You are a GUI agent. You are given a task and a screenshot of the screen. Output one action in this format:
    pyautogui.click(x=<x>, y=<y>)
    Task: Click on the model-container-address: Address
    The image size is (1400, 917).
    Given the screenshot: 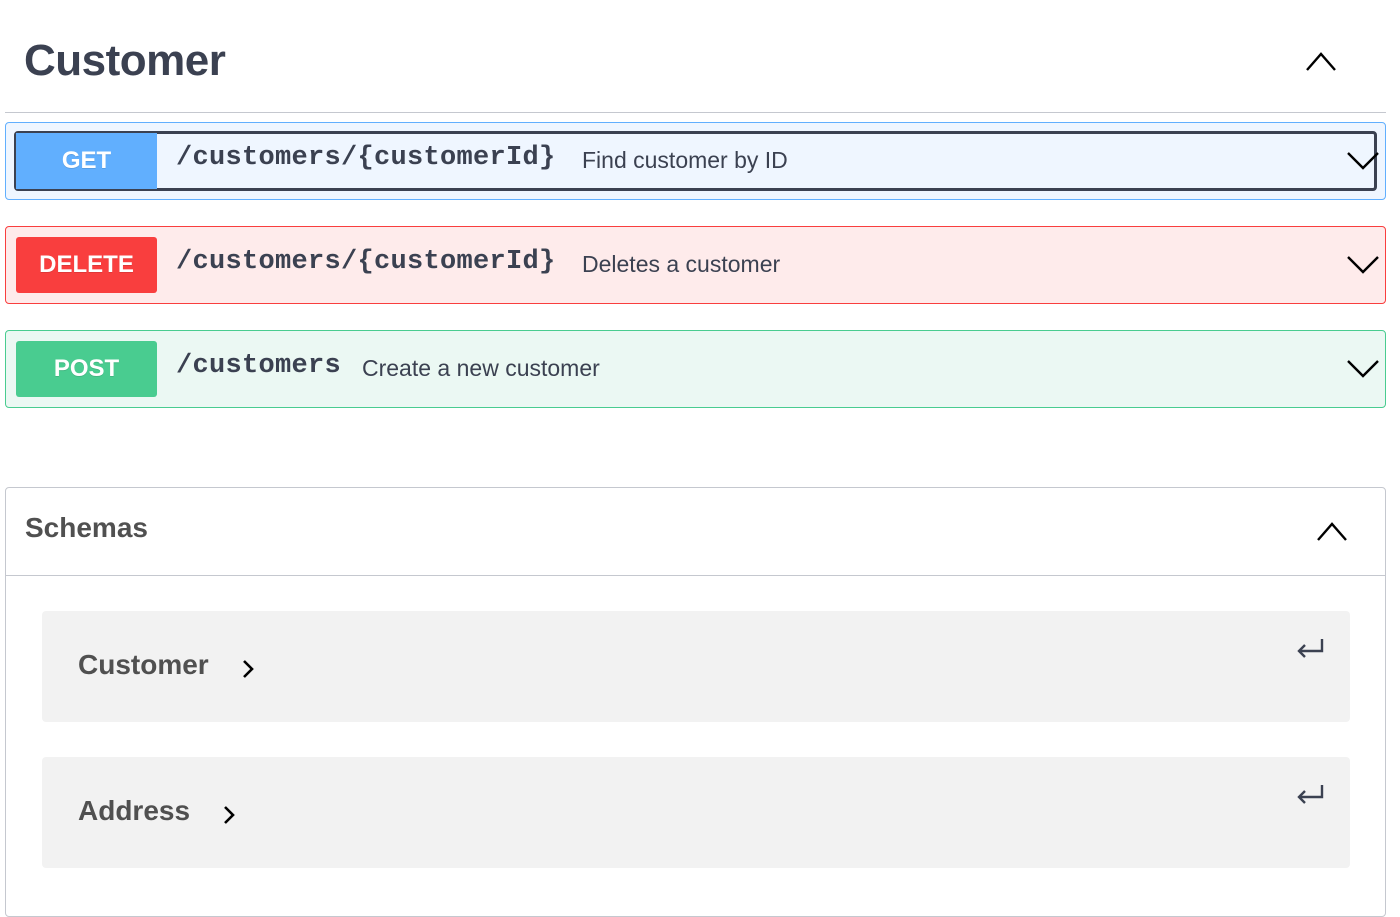 What is the action you would take?
    pyautogui.click(x=696, y=812)
    